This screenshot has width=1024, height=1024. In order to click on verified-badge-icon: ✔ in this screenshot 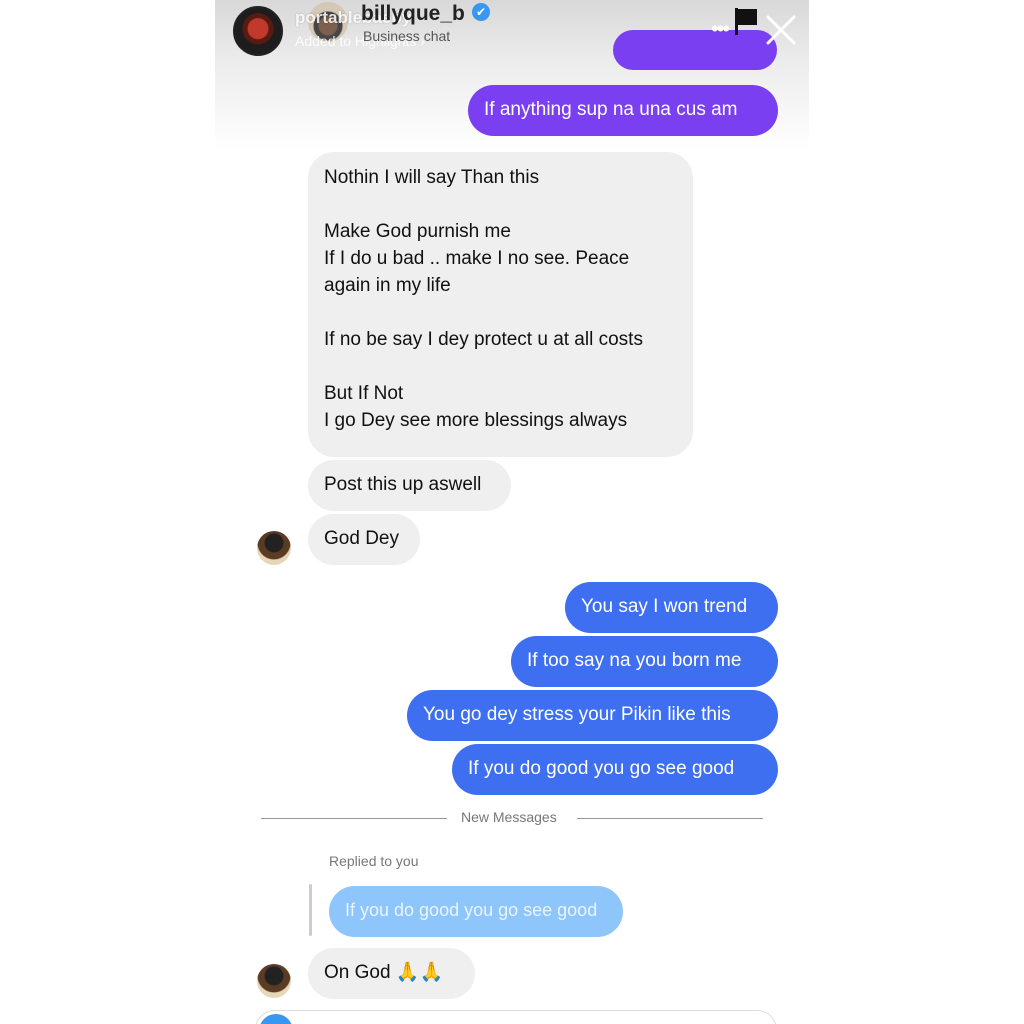, I will do `click(481, 12)`.